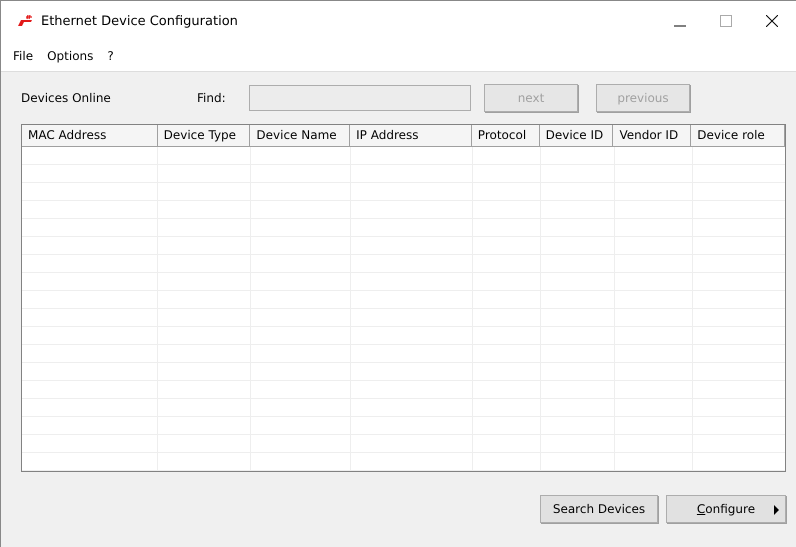 This screenshot has width=796, height=547. Describe the element at coordinates (90, 136) in the screenshot. I see `column-header: MAC Address` at that location.